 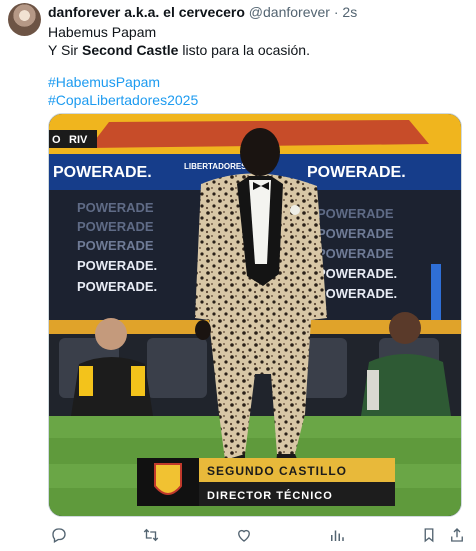 I want to click on led-libertadores: LIBERTADORES, so click(x=215, y=166).